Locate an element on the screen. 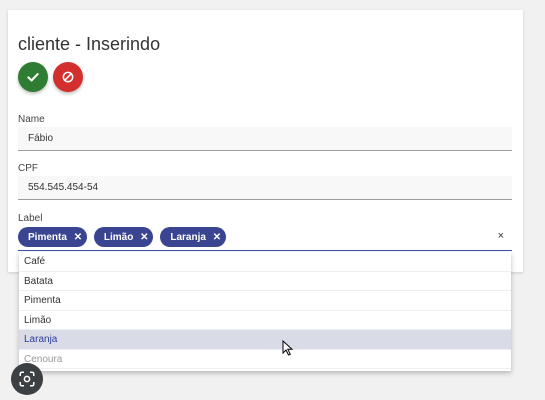 This screenshot has height=400, width=545. page-title: cliente - Inserindo is located at coordinates (89, 44).